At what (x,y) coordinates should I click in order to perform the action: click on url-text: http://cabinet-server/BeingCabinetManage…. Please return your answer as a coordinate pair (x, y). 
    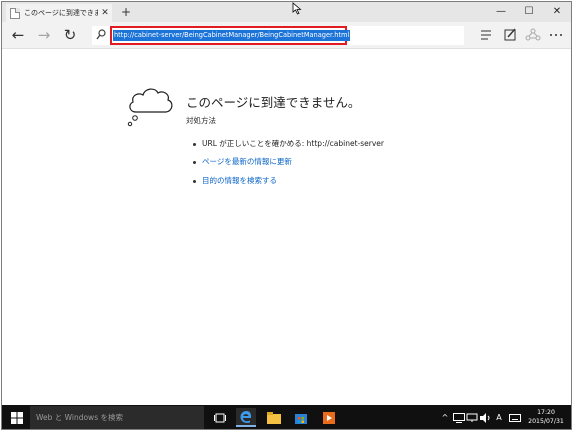
    Looking at the image, I should click on (232, 35).